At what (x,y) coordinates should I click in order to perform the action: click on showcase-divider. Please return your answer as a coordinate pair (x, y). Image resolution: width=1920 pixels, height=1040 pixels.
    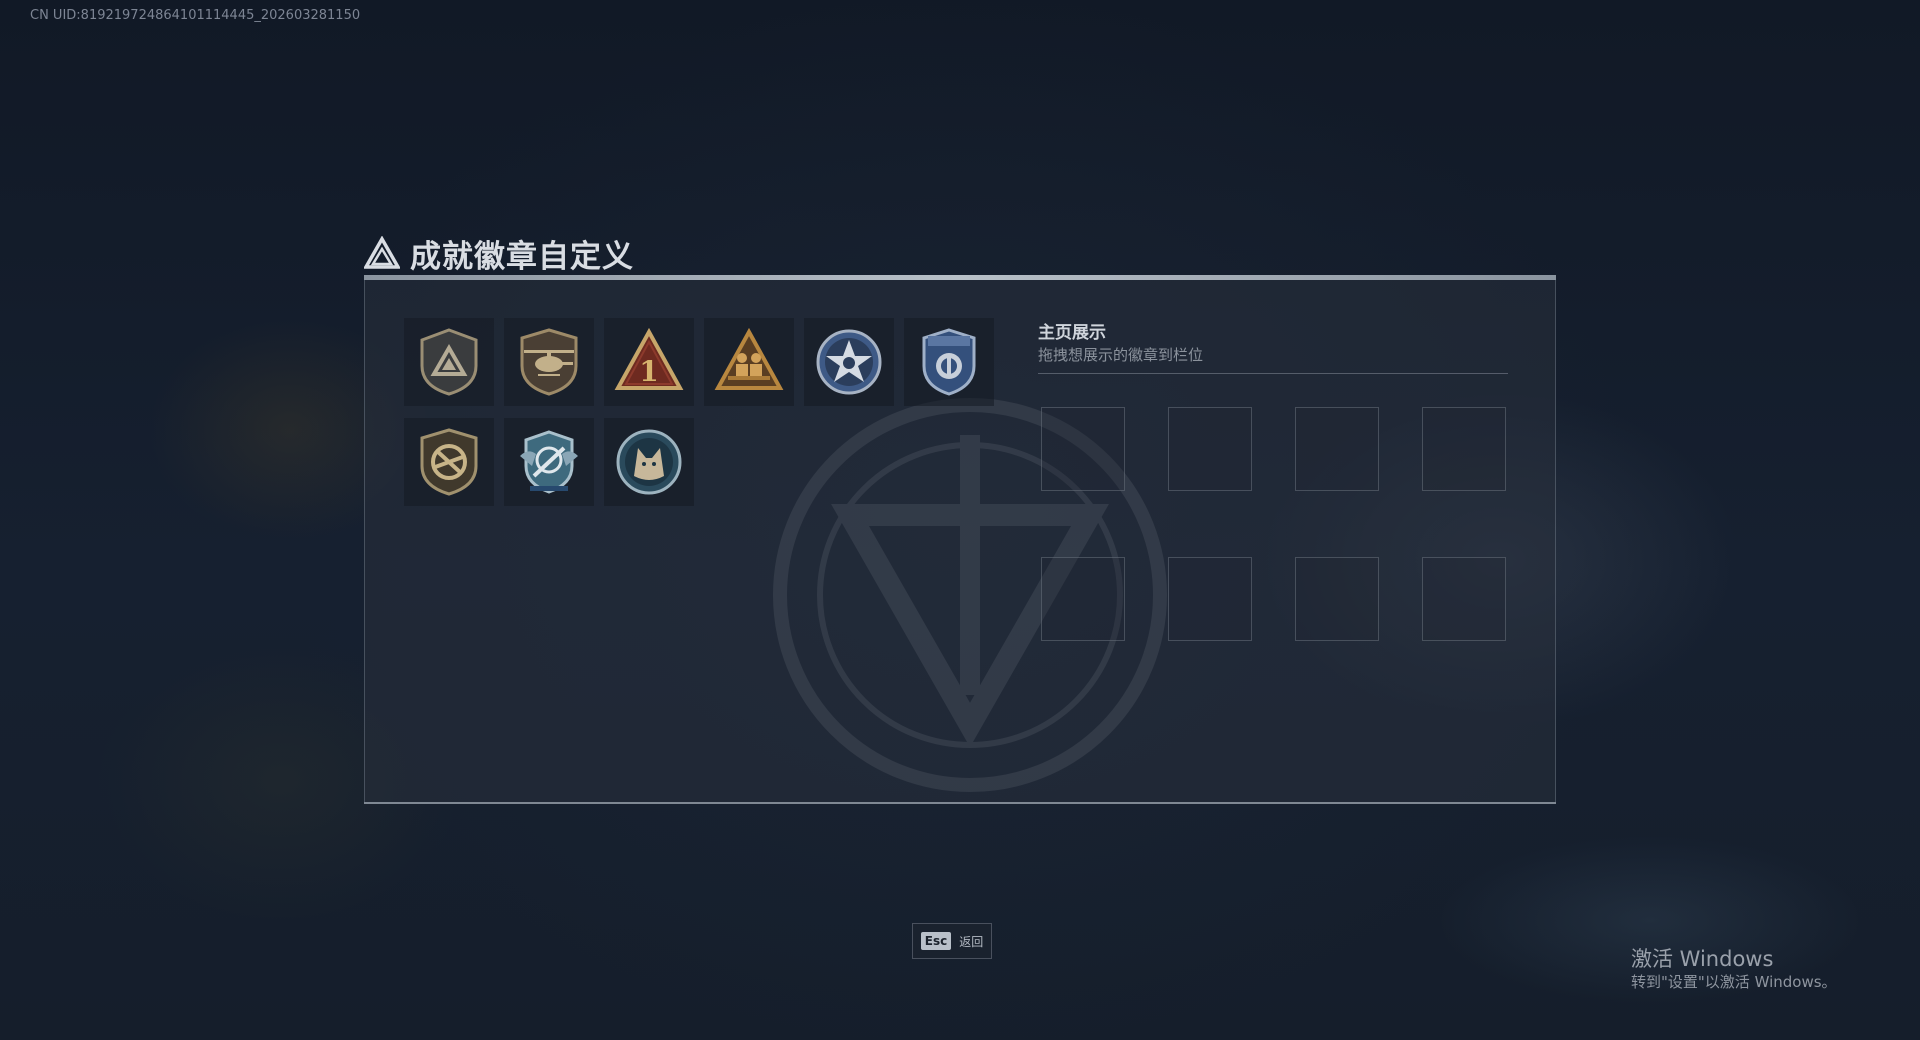
    Looking at the image, I should click on (1273, 373).